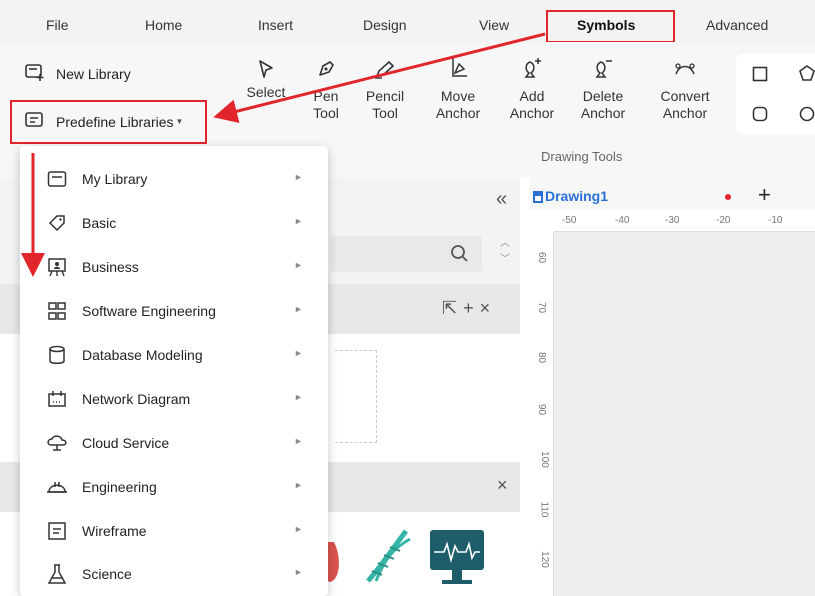 Image resolution: width=815 pixels, height=596 pixels. What do you see at coordinates (57, 311) in the screenshot?
I see `hierarchy-icon` at bounding box center [57, 311].